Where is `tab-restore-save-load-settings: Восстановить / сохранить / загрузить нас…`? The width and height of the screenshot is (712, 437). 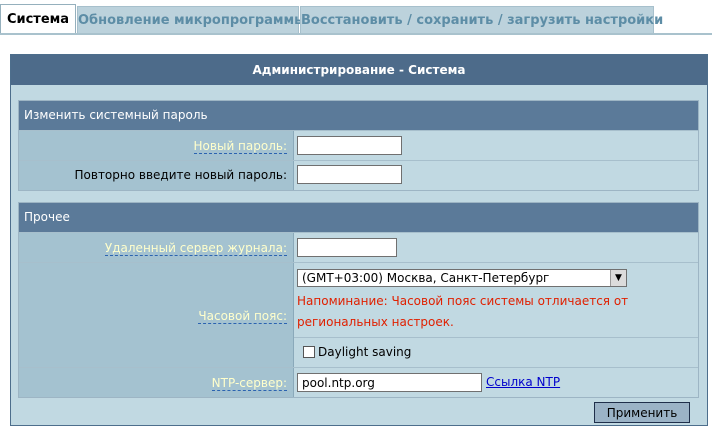 tab-restore-save-load-settings: Восстановить / сохранить / загрузить нас… is located at coordinates (481, 19).